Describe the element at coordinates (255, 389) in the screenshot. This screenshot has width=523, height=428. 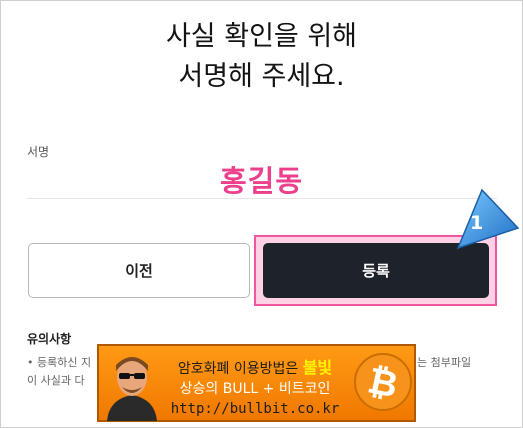
I see `ad-line-2: 상승의 BULL + 비트코인` at that location.